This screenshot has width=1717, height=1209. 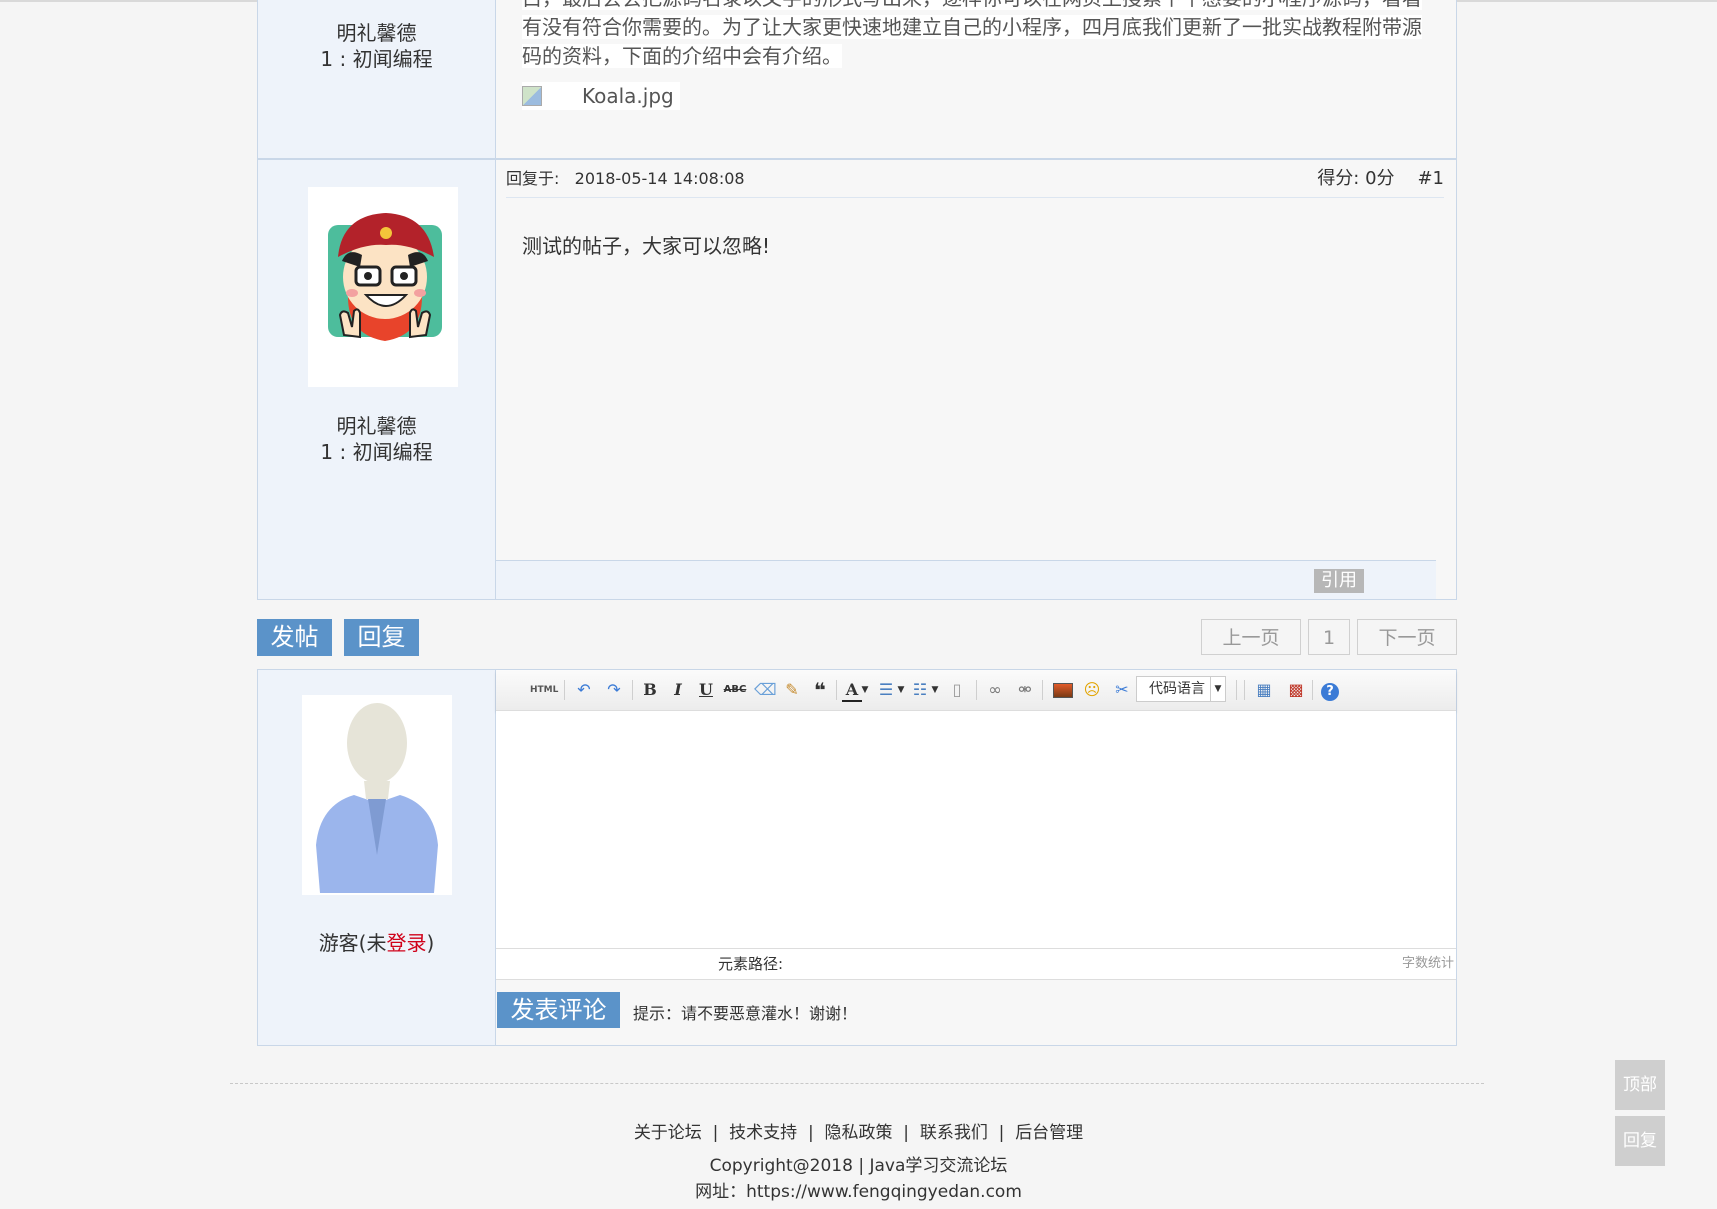 I want to click on html-source-button: HTML, so click(x=544, y=690).